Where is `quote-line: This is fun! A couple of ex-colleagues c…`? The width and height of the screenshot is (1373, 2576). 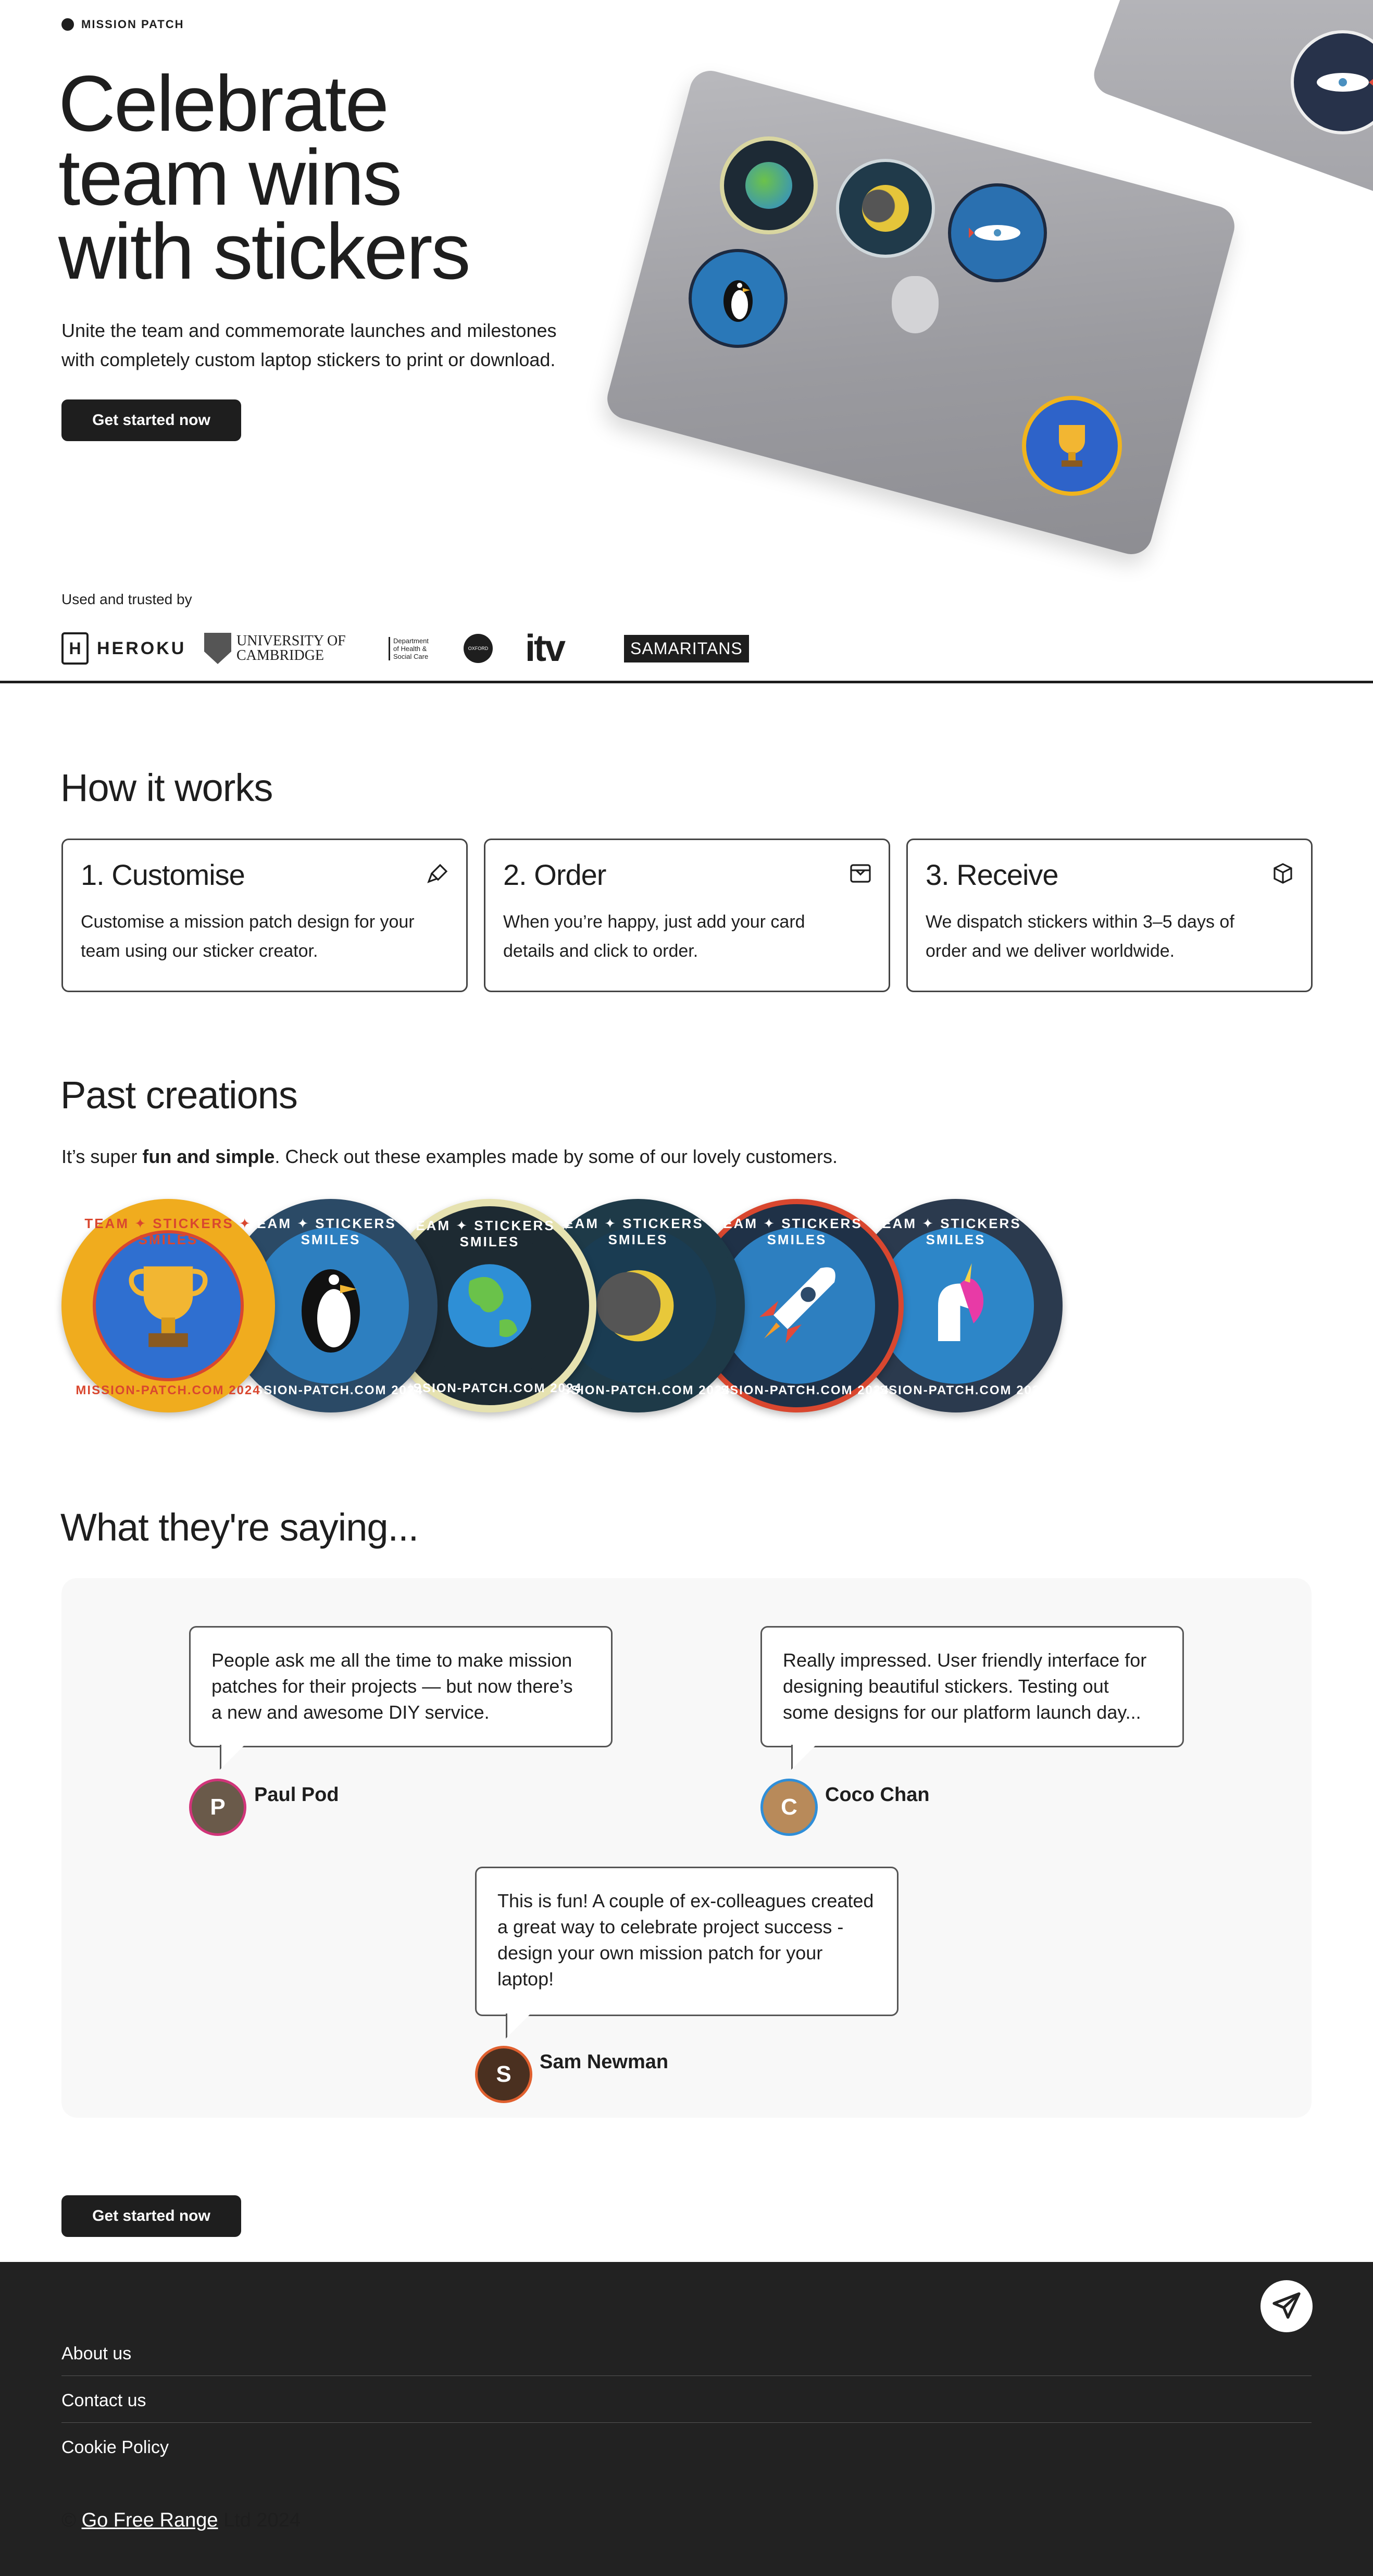
quote-line: This is fun! A couple of ex-colleagues c… is located at coordinates (685, 1900).